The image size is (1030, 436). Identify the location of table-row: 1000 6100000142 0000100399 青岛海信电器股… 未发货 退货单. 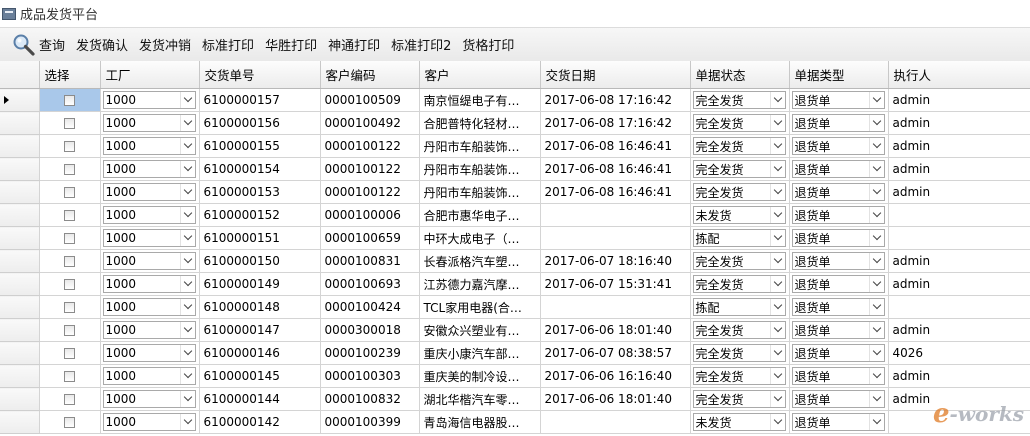
(515, 422).